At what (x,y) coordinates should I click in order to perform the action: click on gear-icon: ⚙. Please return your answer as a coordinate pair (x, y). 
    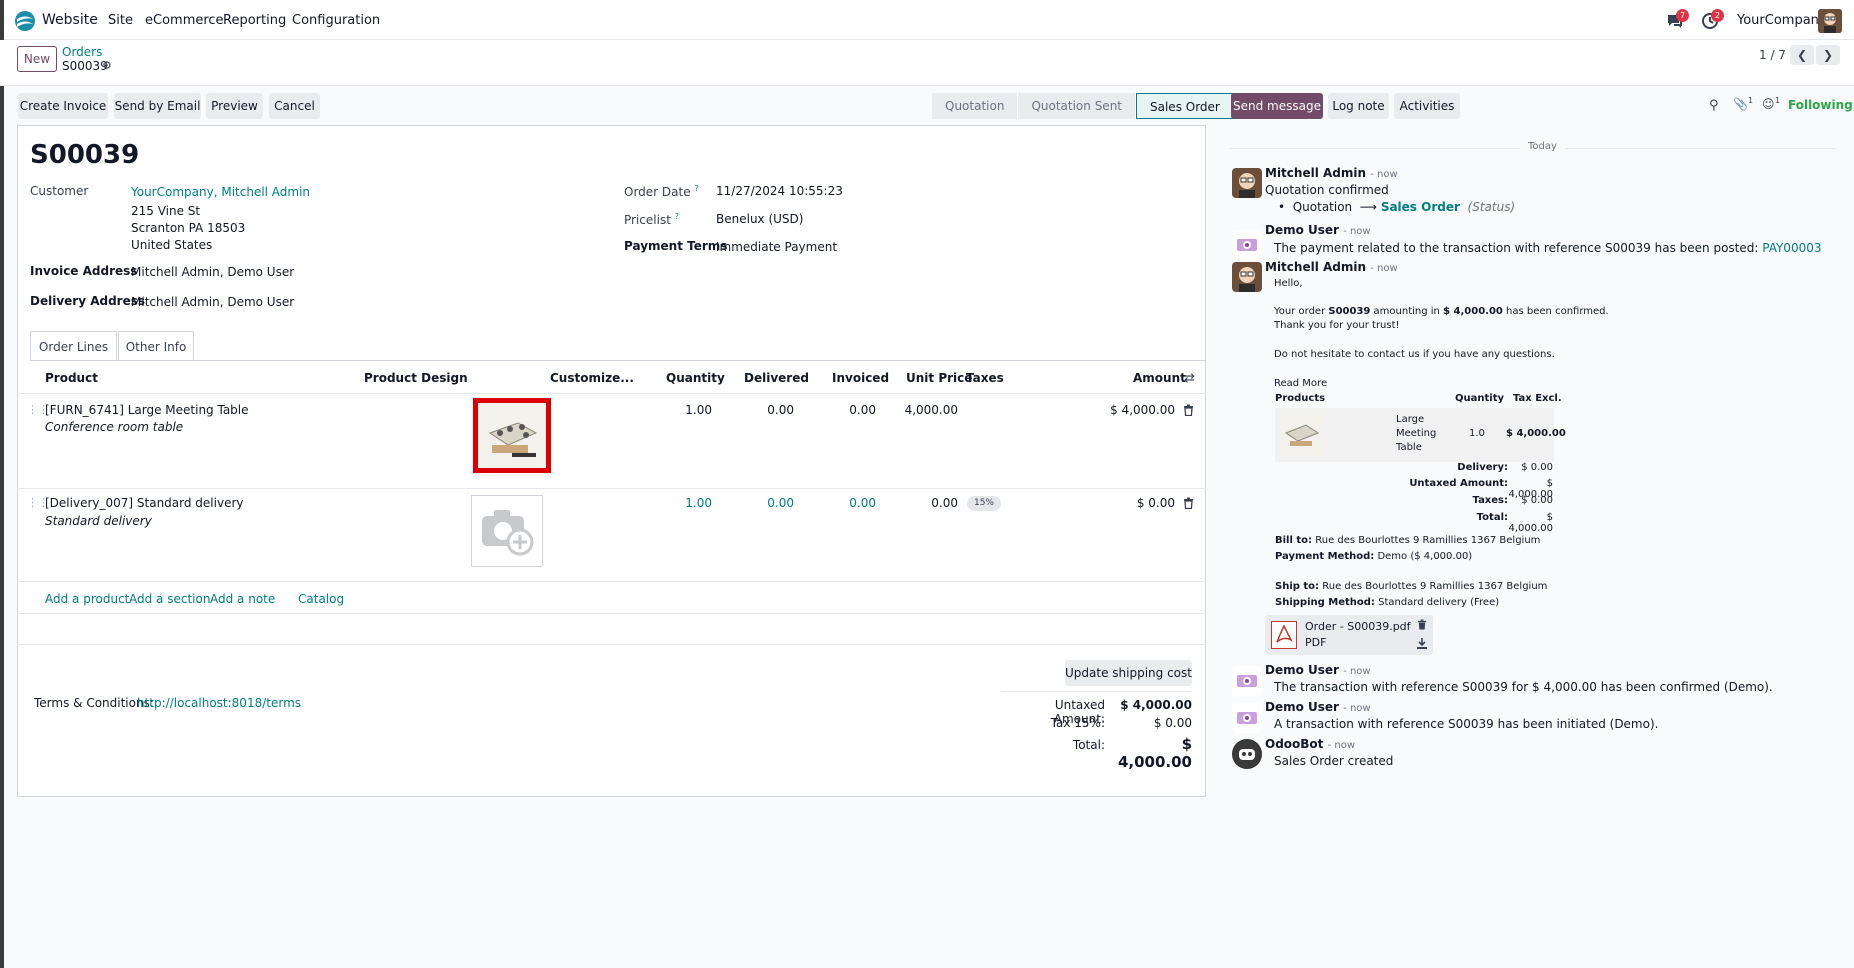
    Looking at the image, I should click on (107, 65).